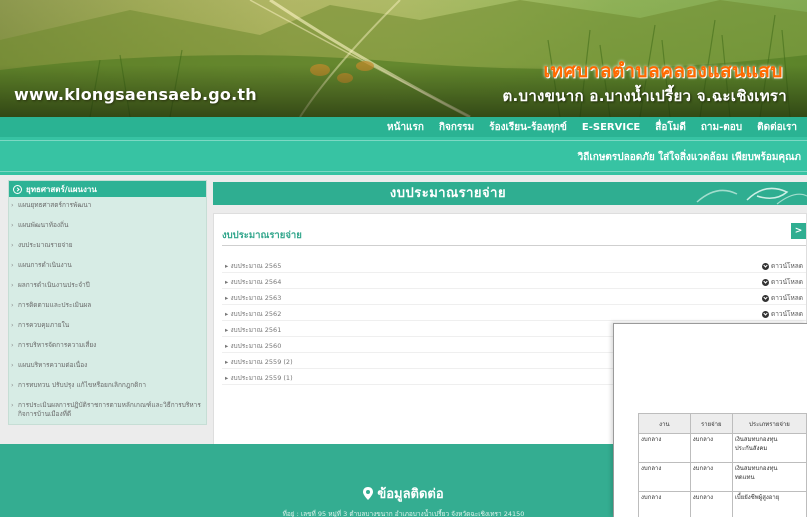  What do you see at coordinates (769, 423) in the screenshot?
I see `column-header: ประเภทรายจ่าย` at bounding box center [769, 423].